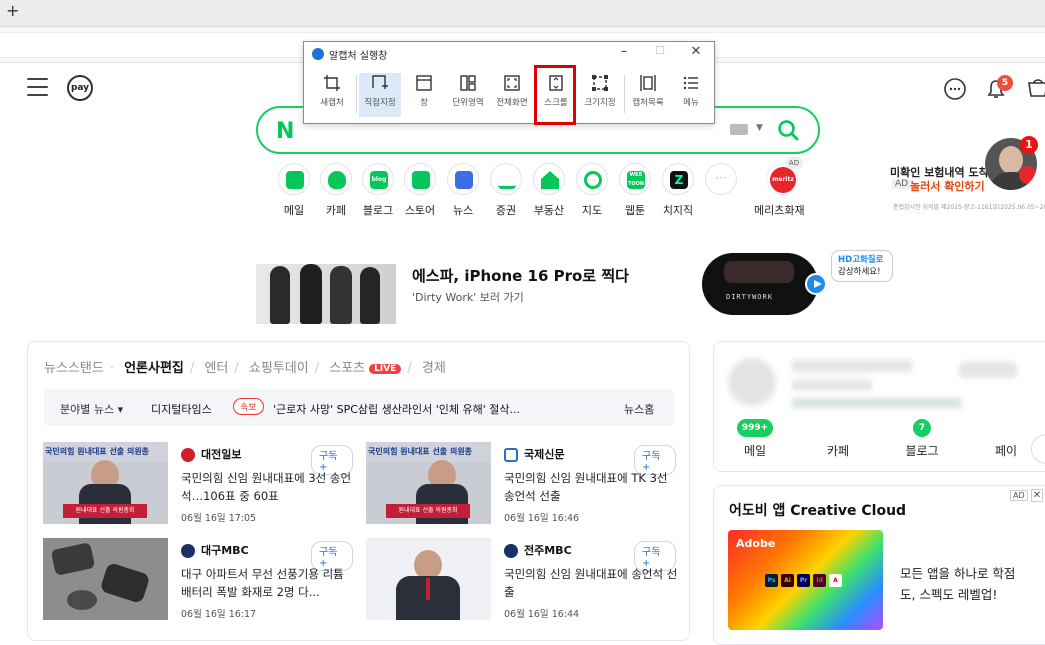  What do you see at coordinates (245, 366) in the screenshot?
I see `news-tabs: 뉴스스탠드 · 언론사편집 / 엔터 / 쇼핑투데이 / 스포츠 LIVE / 경제` at bounding box center [245, 366].